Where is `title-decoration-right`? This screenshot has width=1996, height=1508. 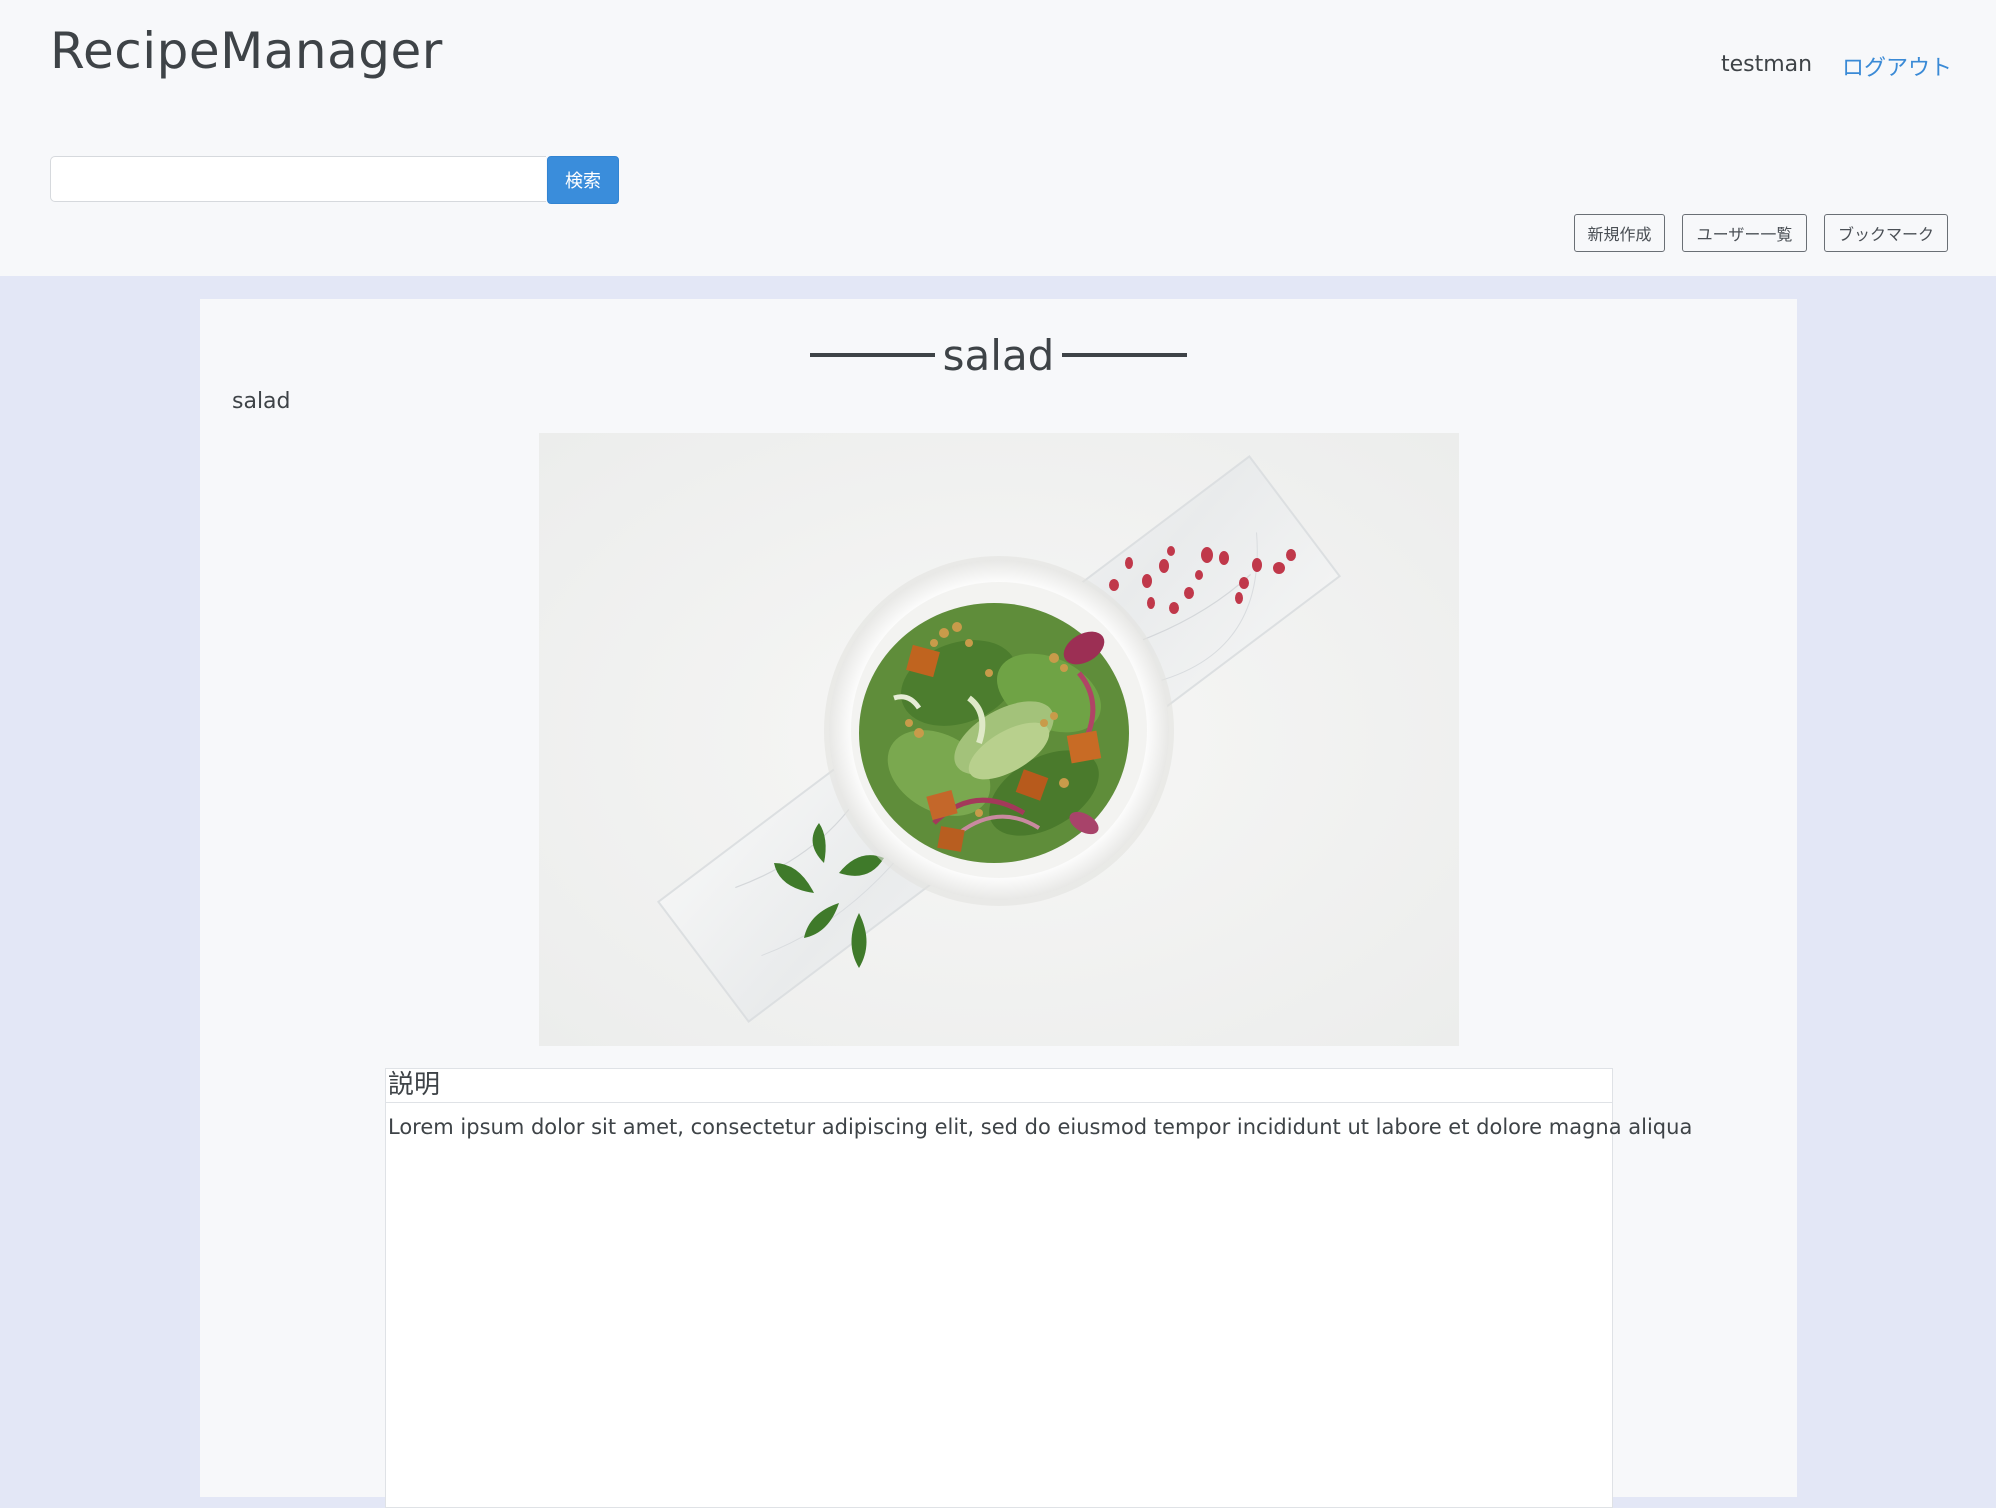 title-decoration-right is located at coordinates (1125, 355).